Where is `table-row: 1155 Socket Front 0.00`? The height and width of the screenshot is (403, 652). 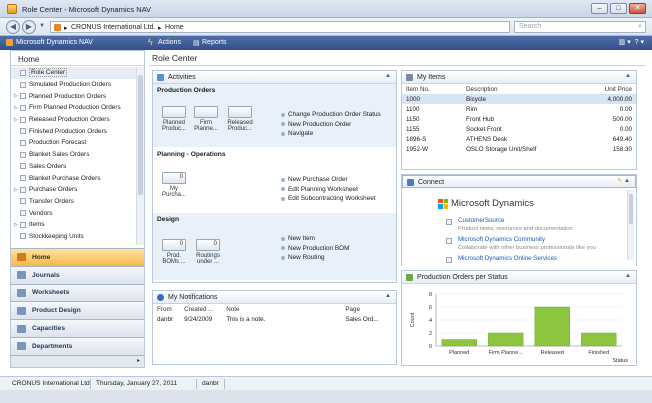
table-row: 1155 Socket Front 0.00 is located at coordinates (519, 129).